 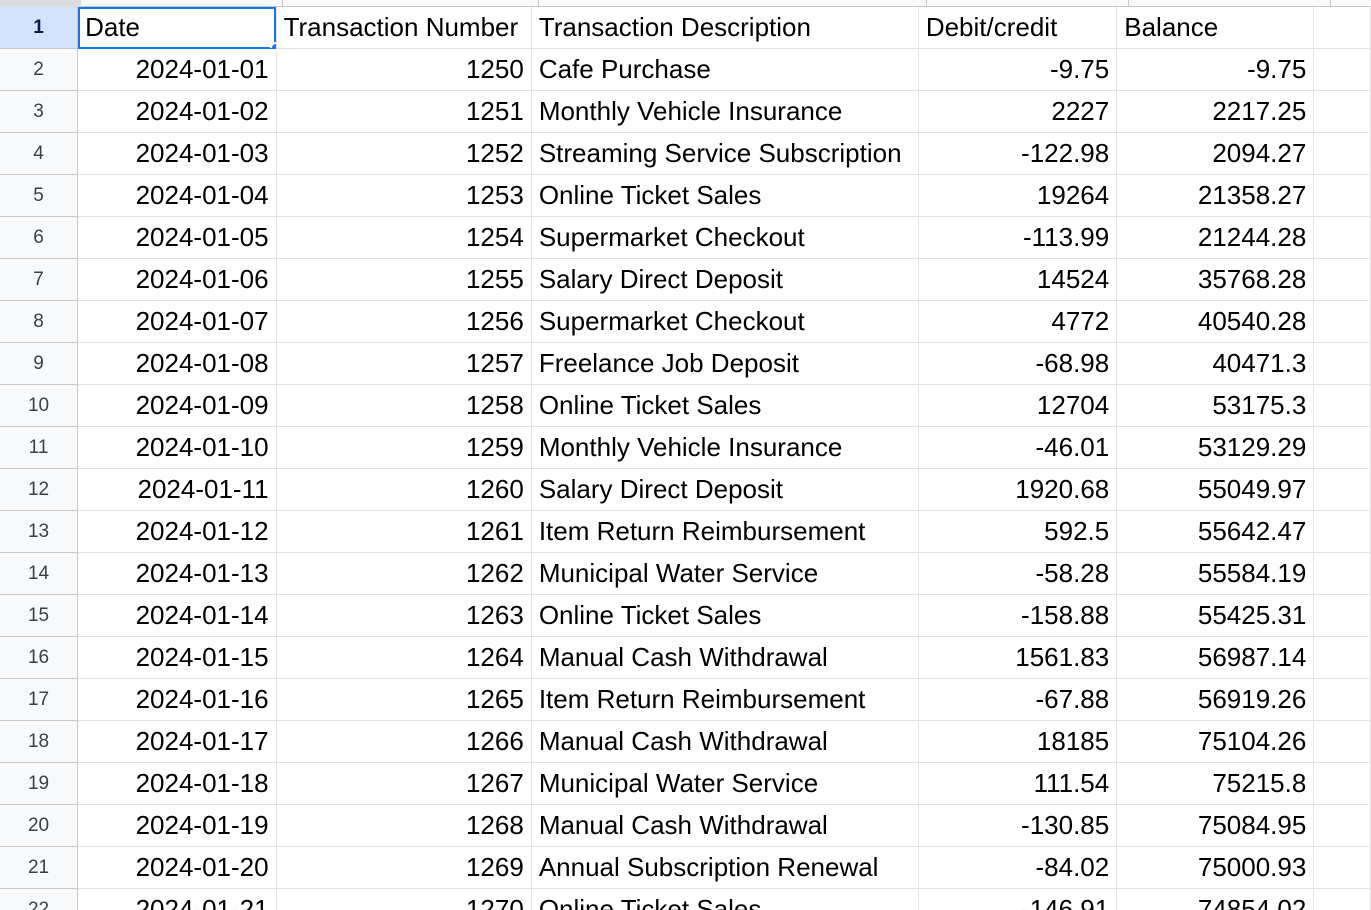 I want to click on row-number: 9, so click(x=39, y=363).